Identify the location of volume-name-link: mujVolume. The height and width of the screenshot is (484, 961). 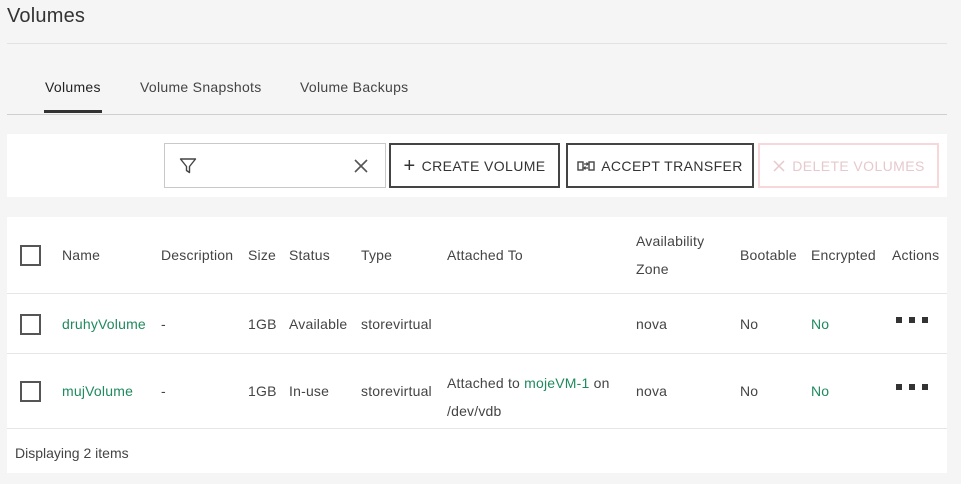
(97, 391).